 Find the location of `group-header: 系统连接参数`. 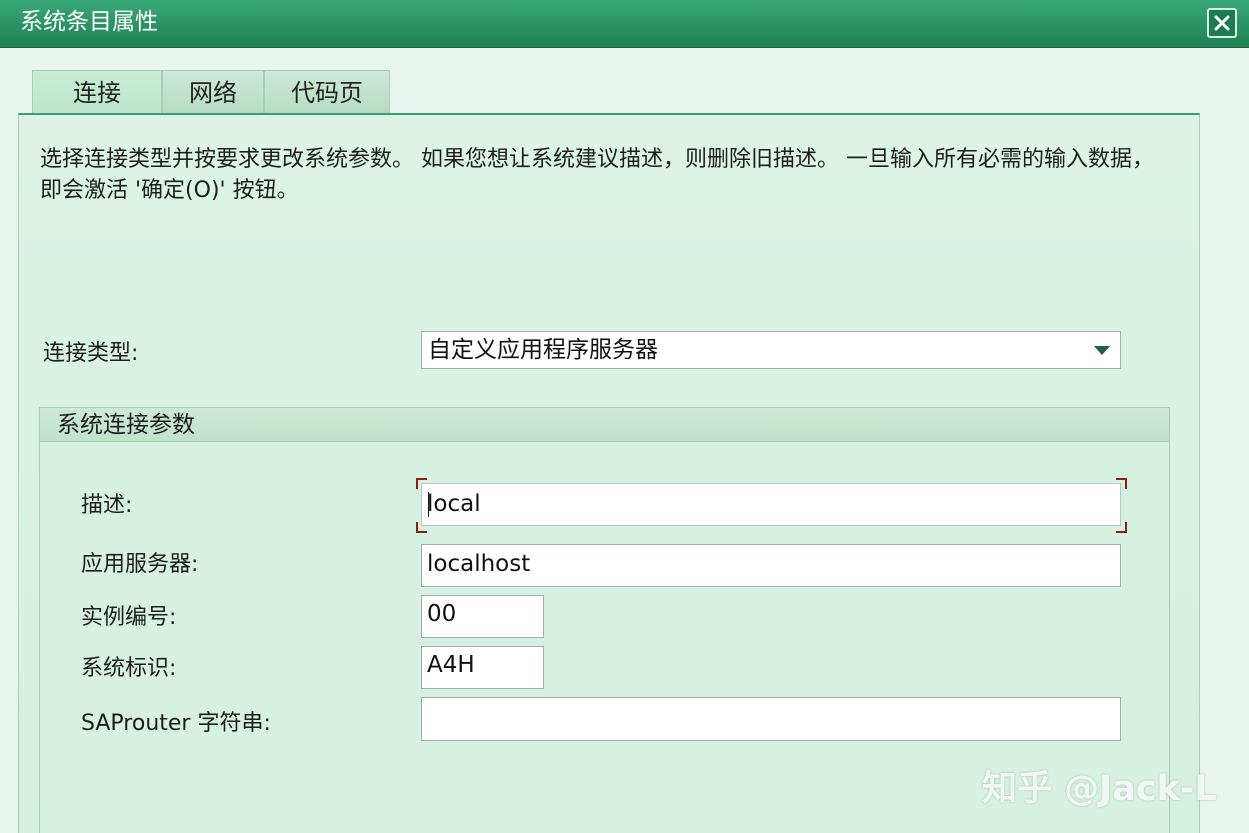

group-header: 系统连接参数 is located at coordinates (604, 425).